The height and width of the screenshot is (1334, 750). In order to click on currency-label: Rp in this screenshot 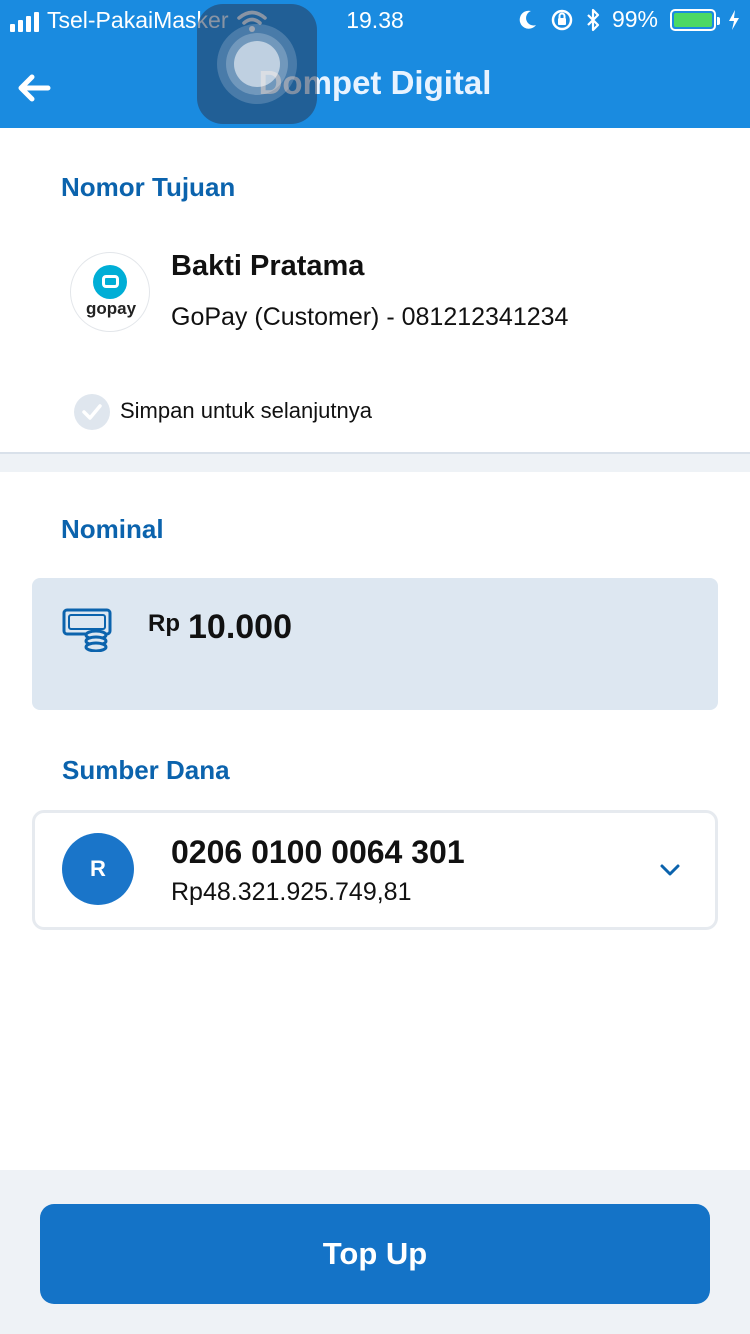, I will do `click(164, 623)`.